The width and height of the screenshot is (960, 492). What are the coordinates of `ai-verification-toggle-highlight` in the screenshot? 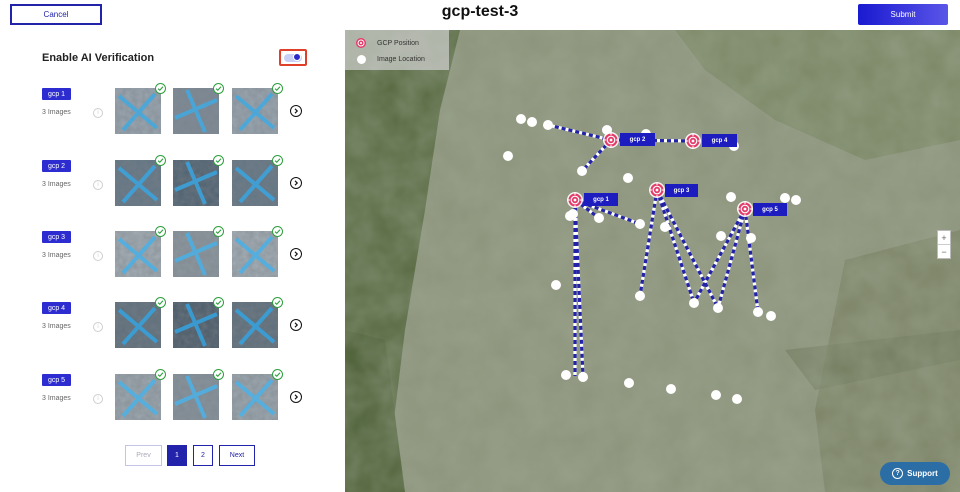 It's located at (293, 57).